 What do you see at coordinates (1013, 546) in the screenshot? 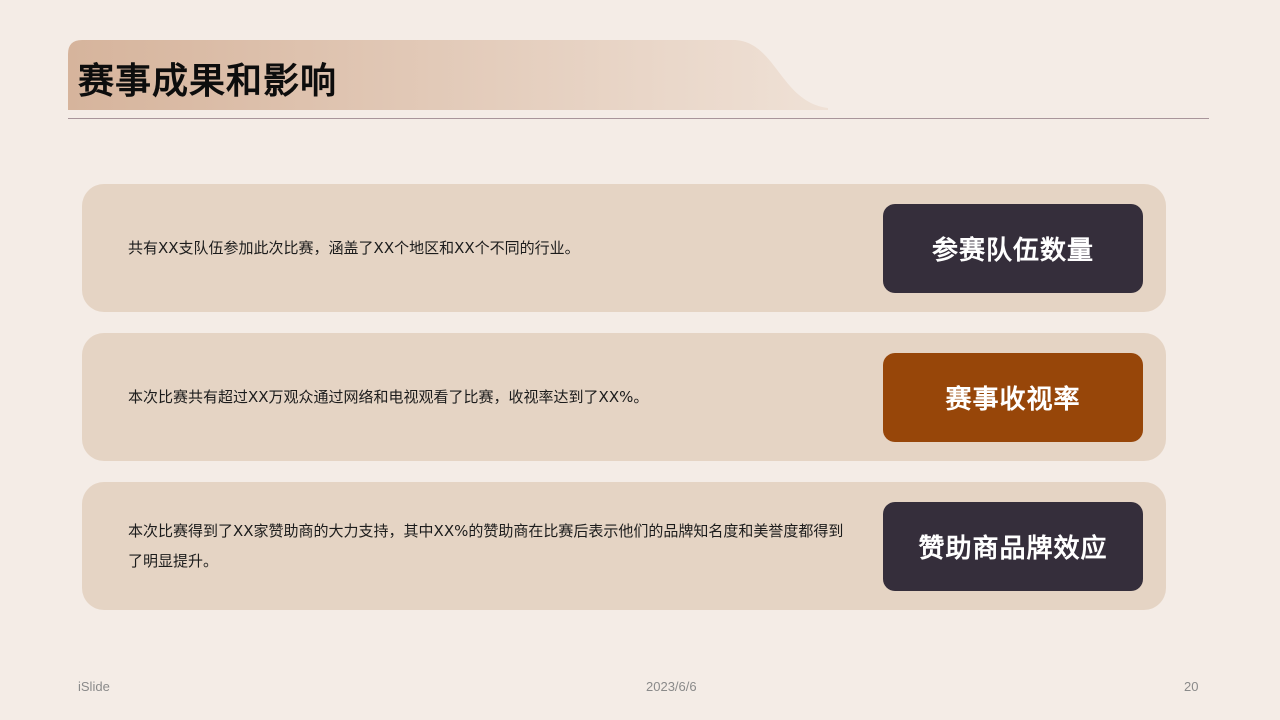
I see `badge-sponsors: 赞助商品牌效应` at bounding box center [1013, 546].